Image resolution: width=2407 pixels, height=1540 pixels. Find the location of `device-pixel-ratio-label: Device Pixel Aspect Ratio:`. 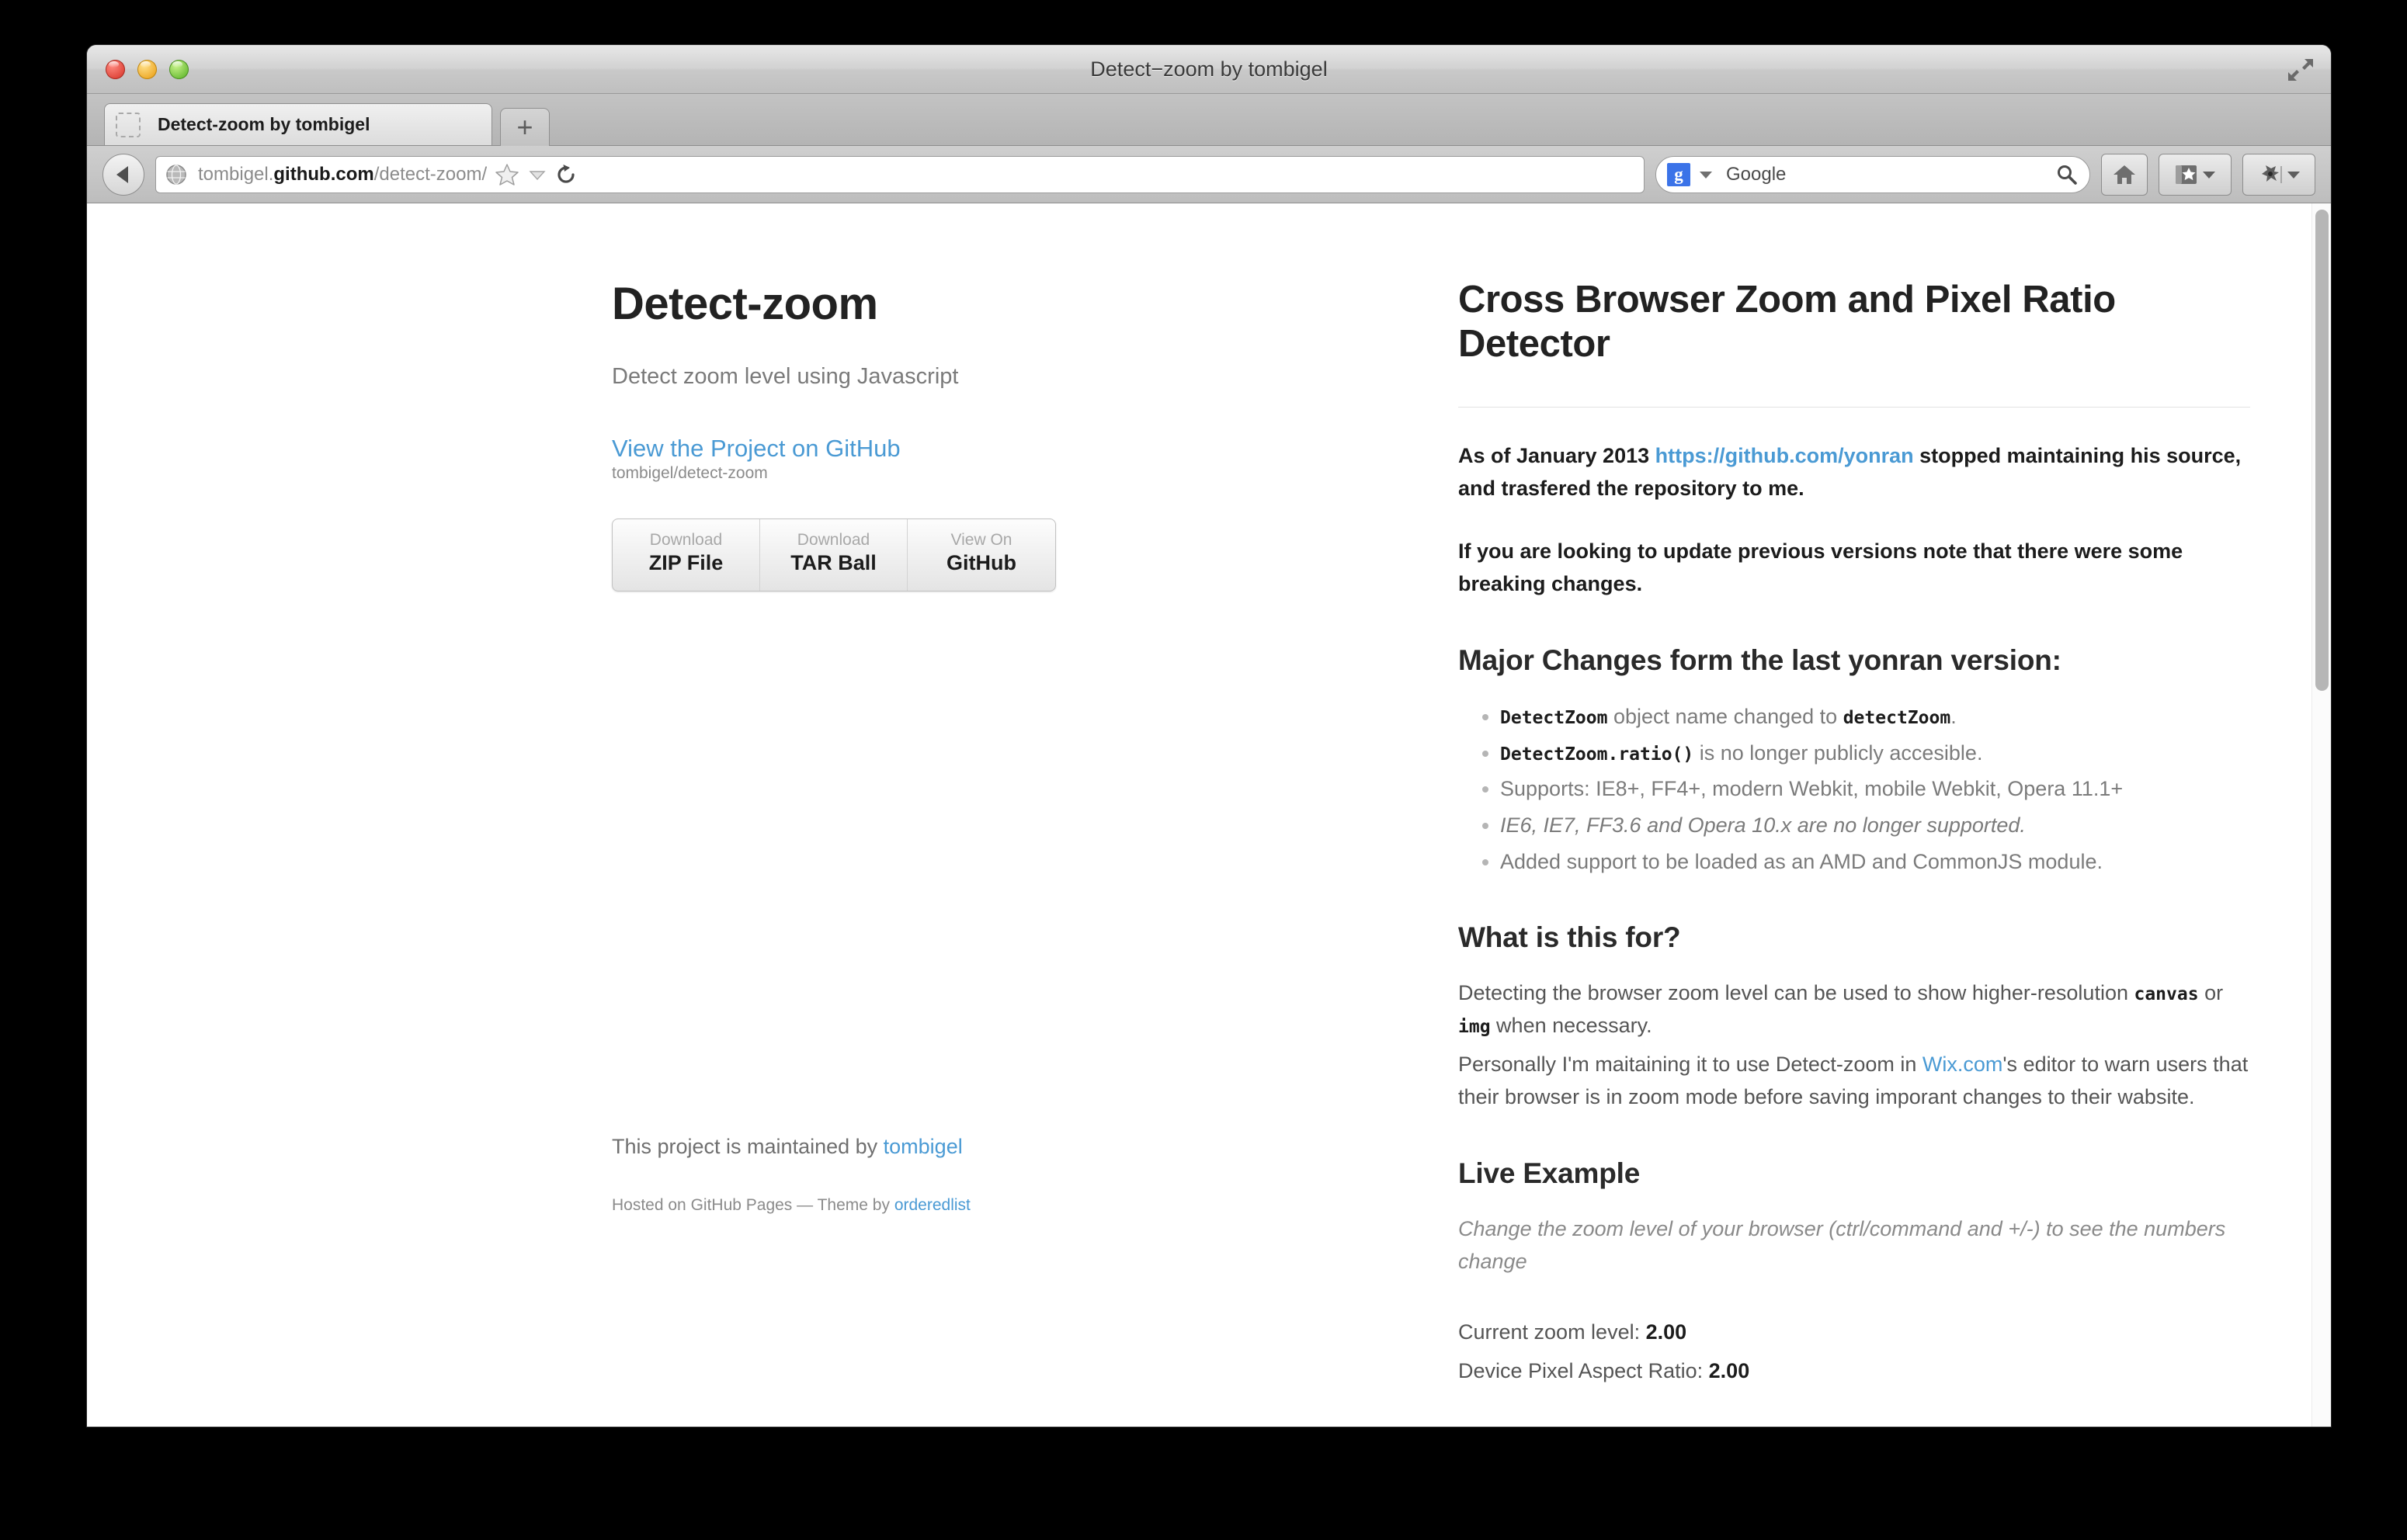

device-pixel-ratio-label: Device Pixel Aspect Ratio: is located at coordinates (1583, 1371).